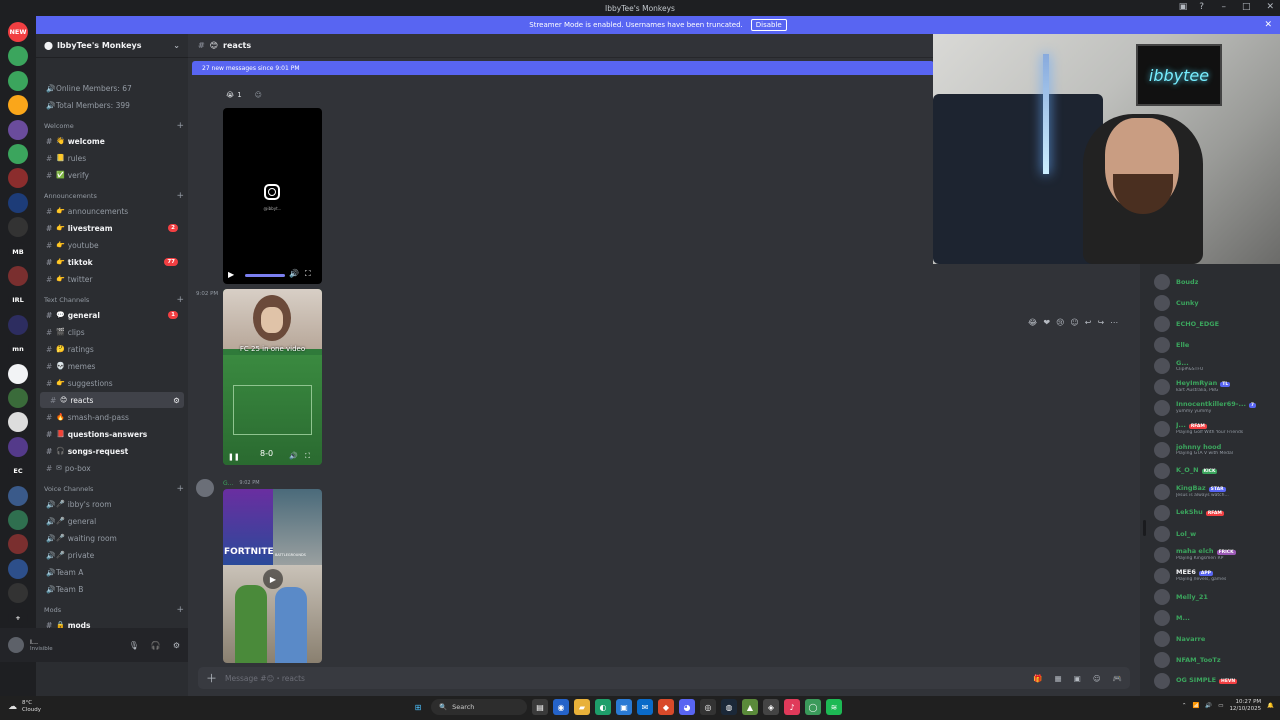 The height and width of the screenshot is (720, 1280). I want to click on brave-icon: ◆, so click(666, 707).